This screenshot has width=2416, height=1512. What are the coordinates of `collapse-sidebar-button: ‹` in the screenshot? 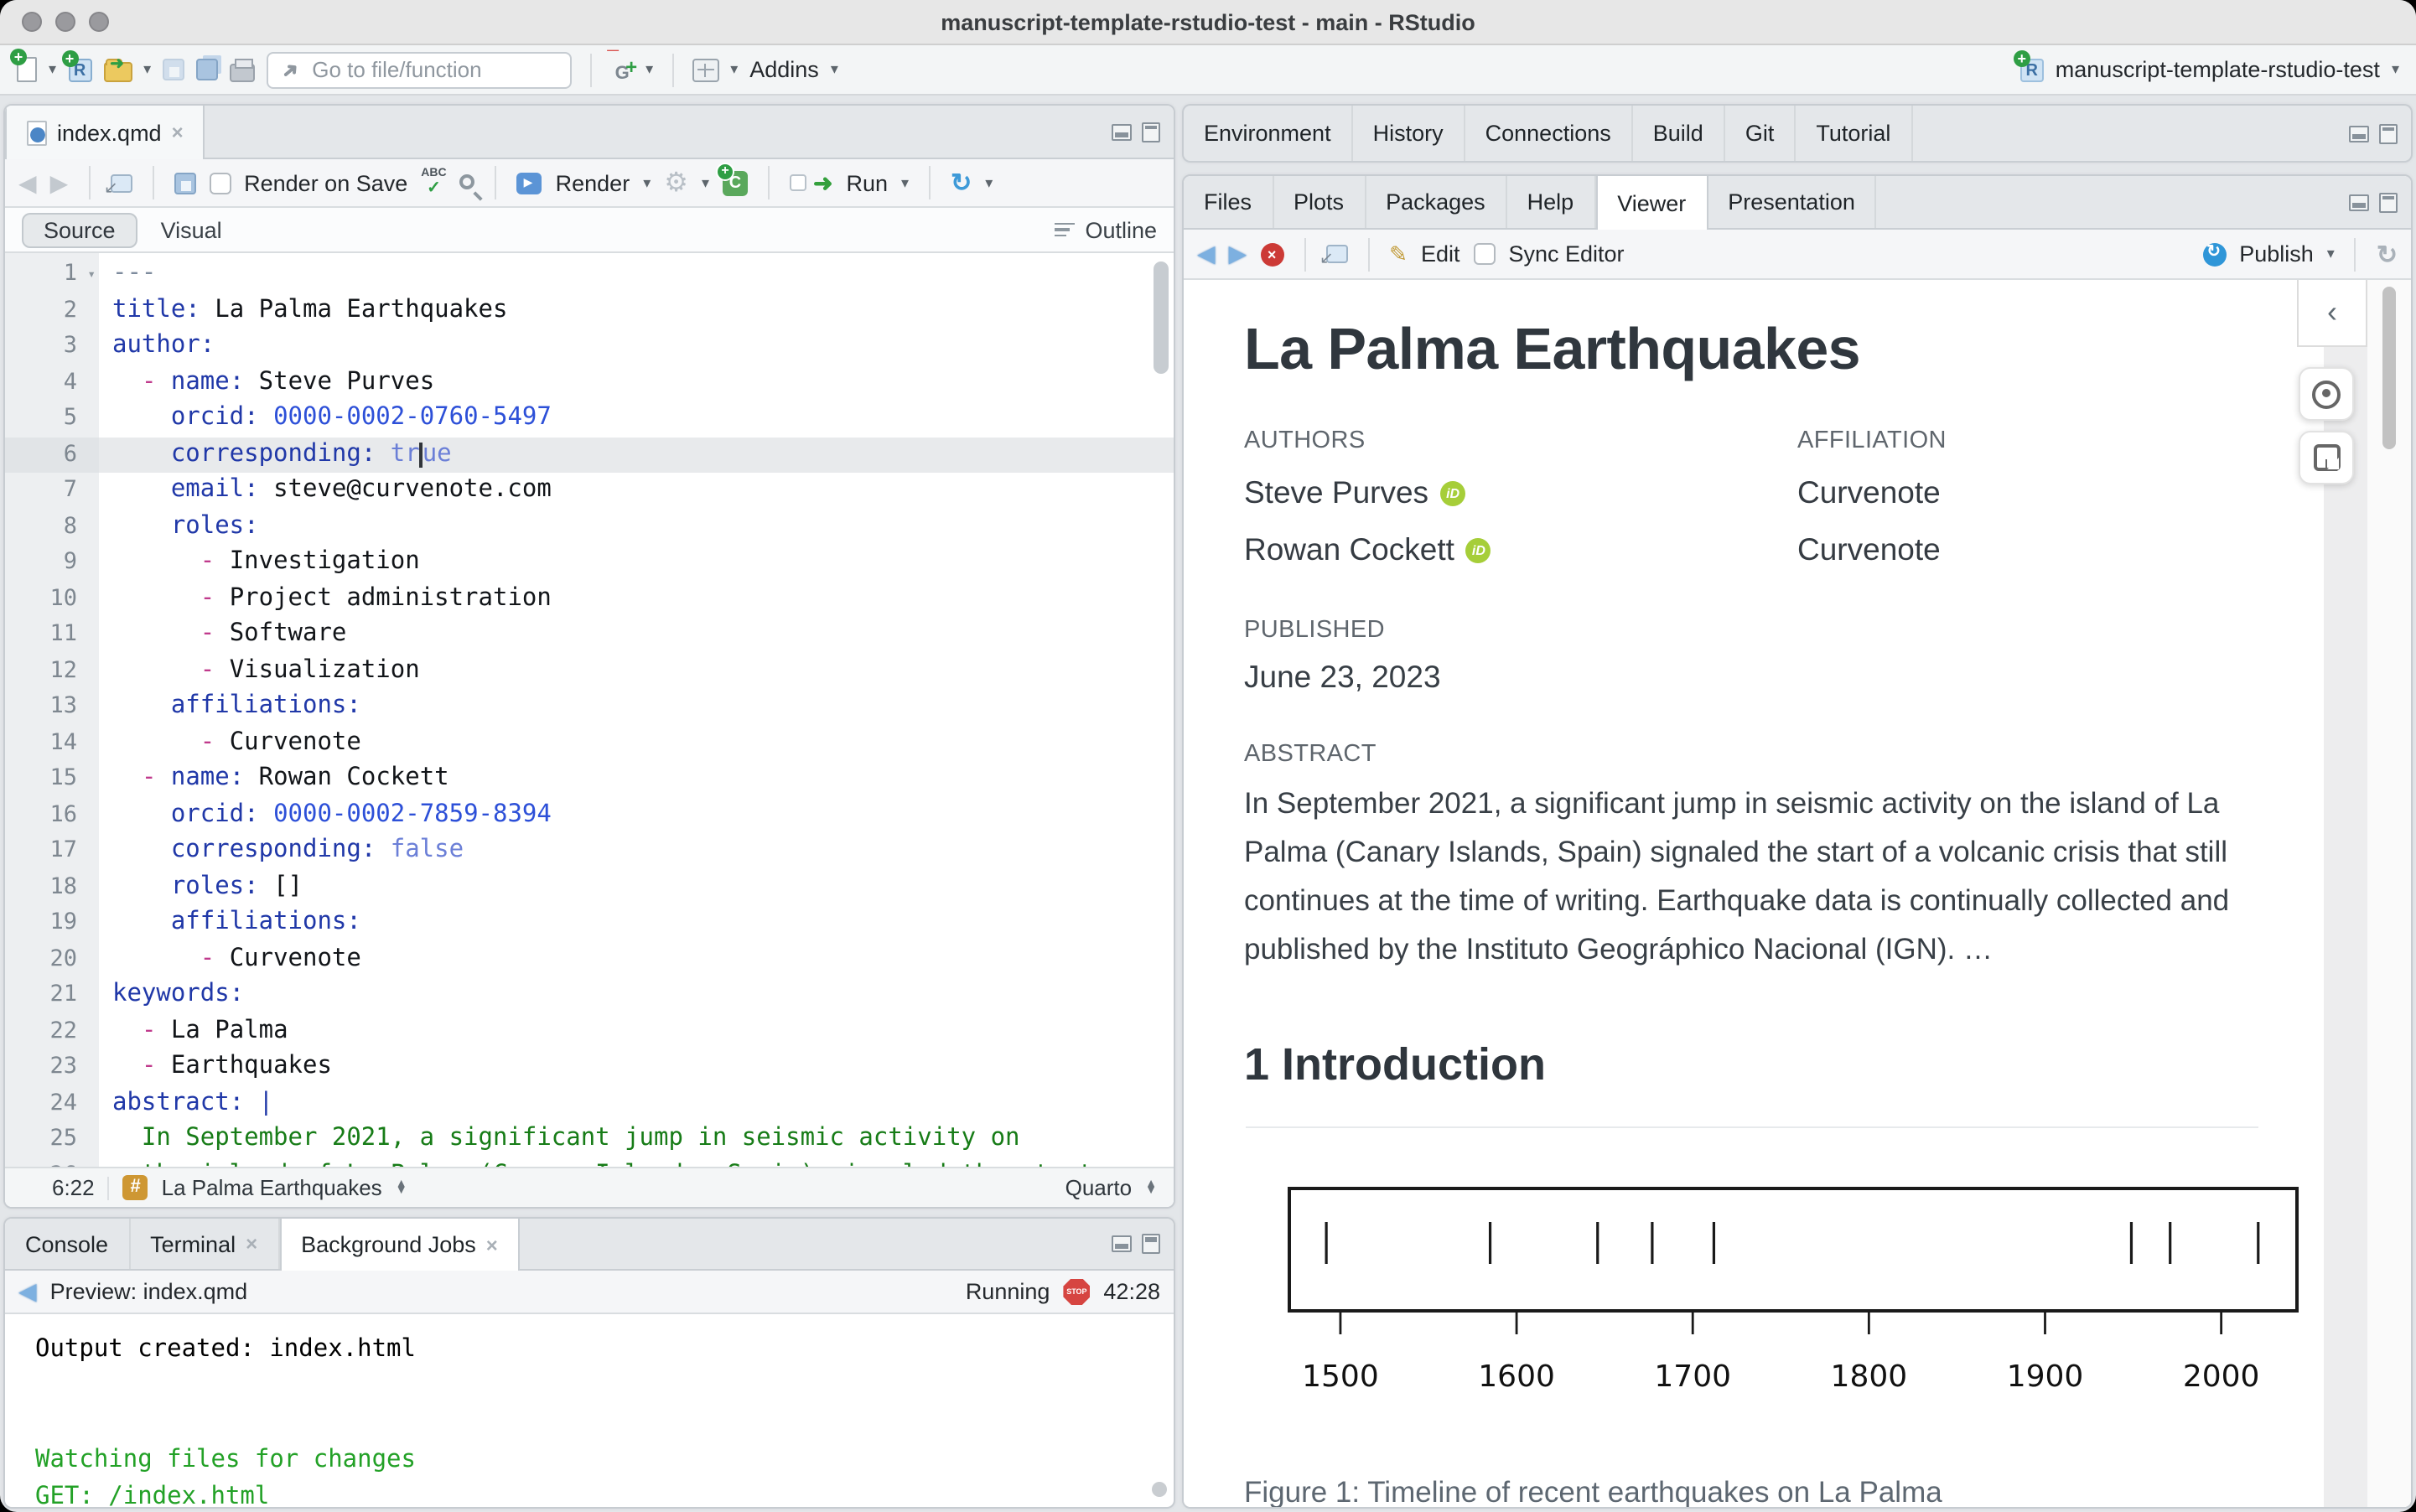 It's located at (2332, 313).